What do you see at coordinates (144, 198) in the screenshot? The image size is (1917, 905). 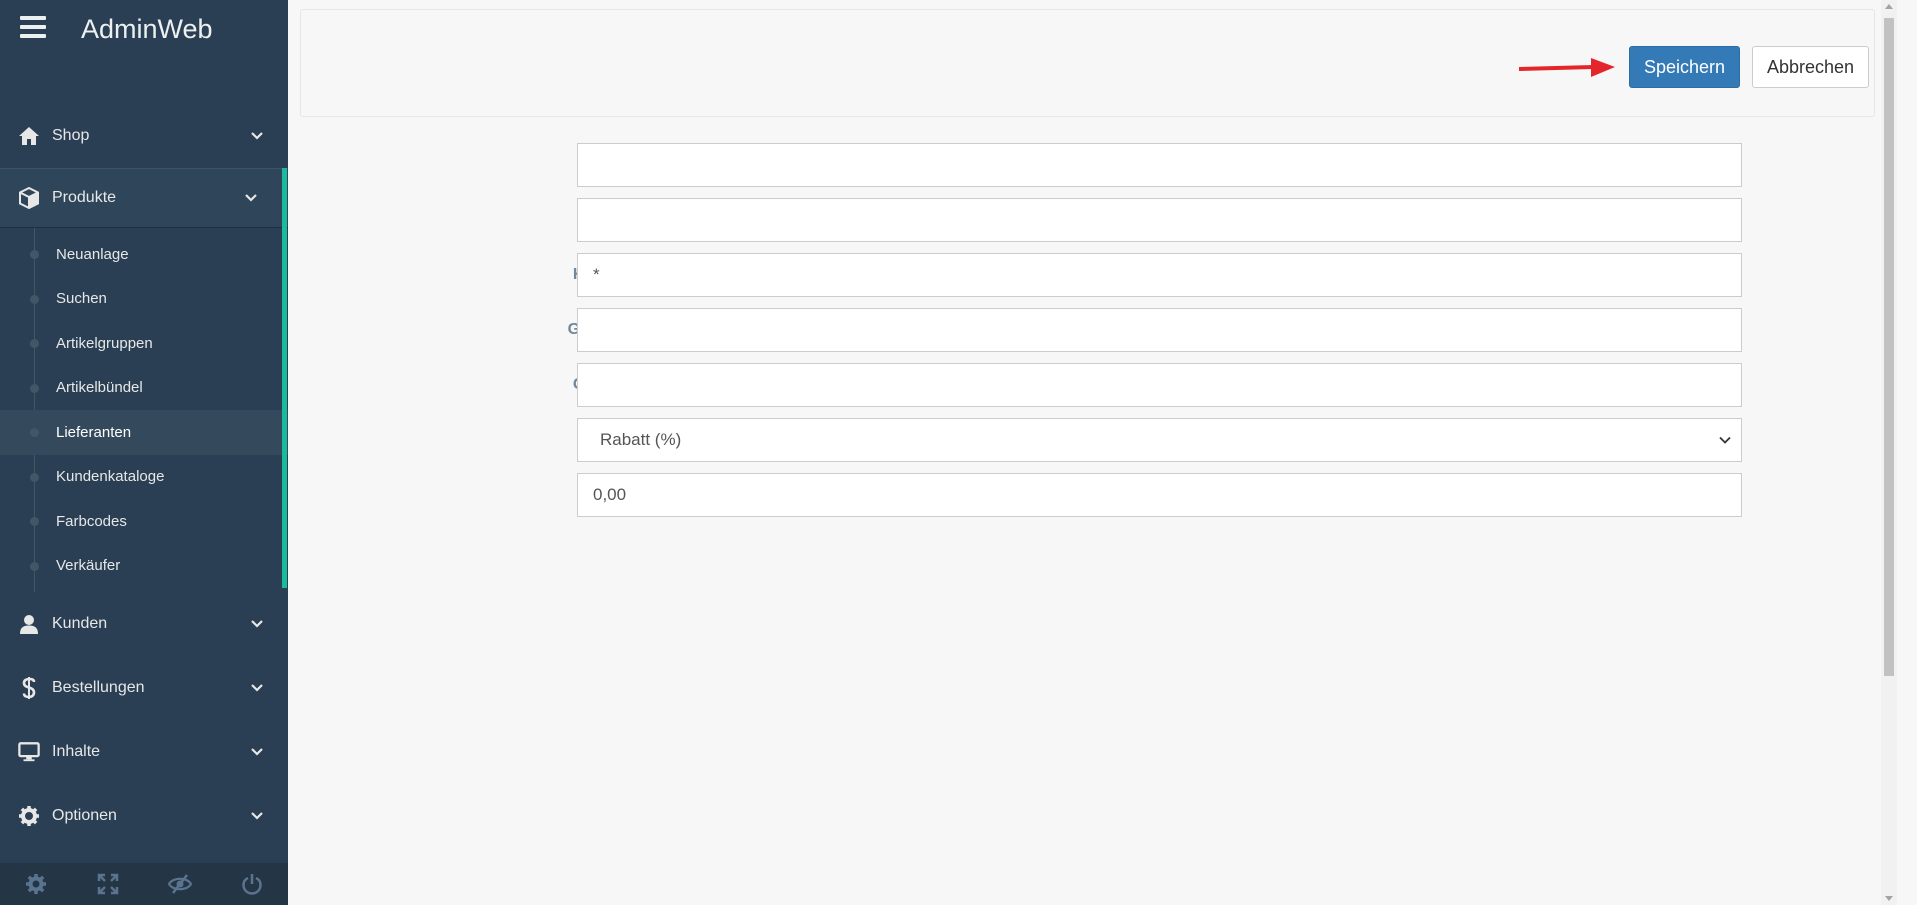 I see `sidebar-item-produkte: Produkte` at bounding box center [144, 198].